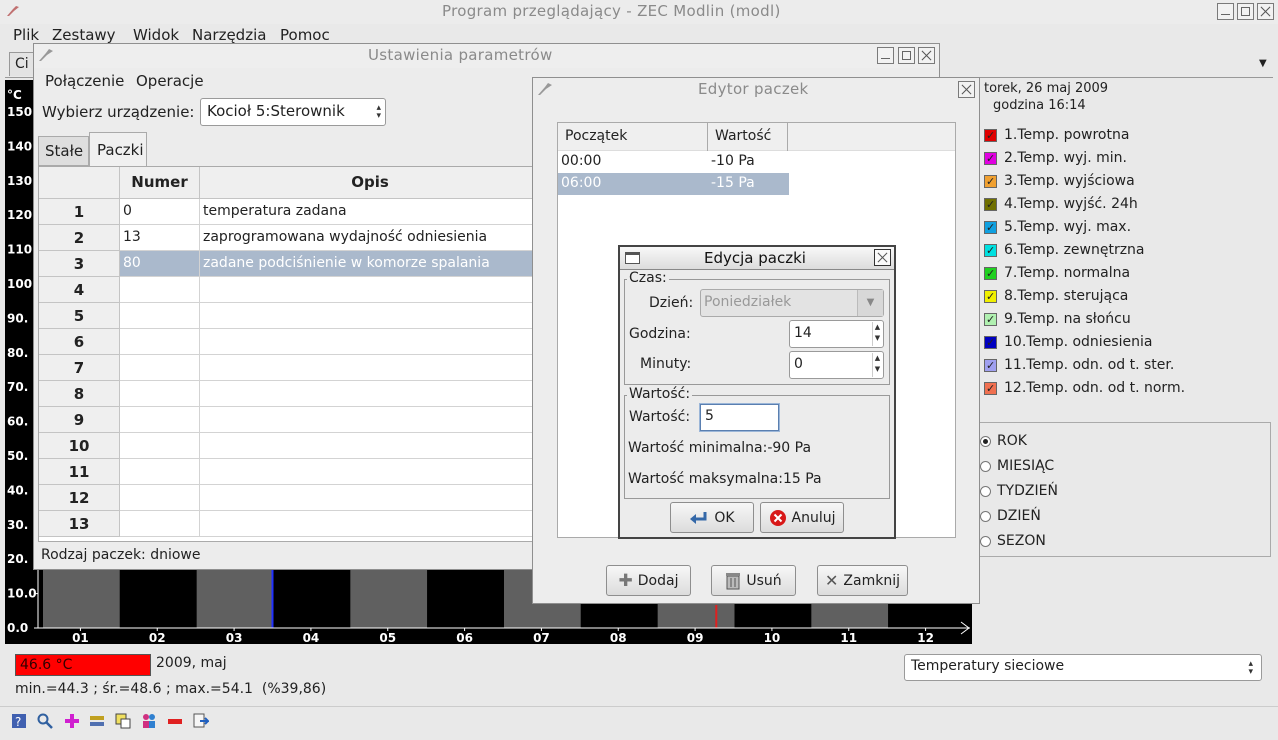 This screenshot has height=740, width=1278. I want to click on tab-paczki: Paczki, so click(118, 149).